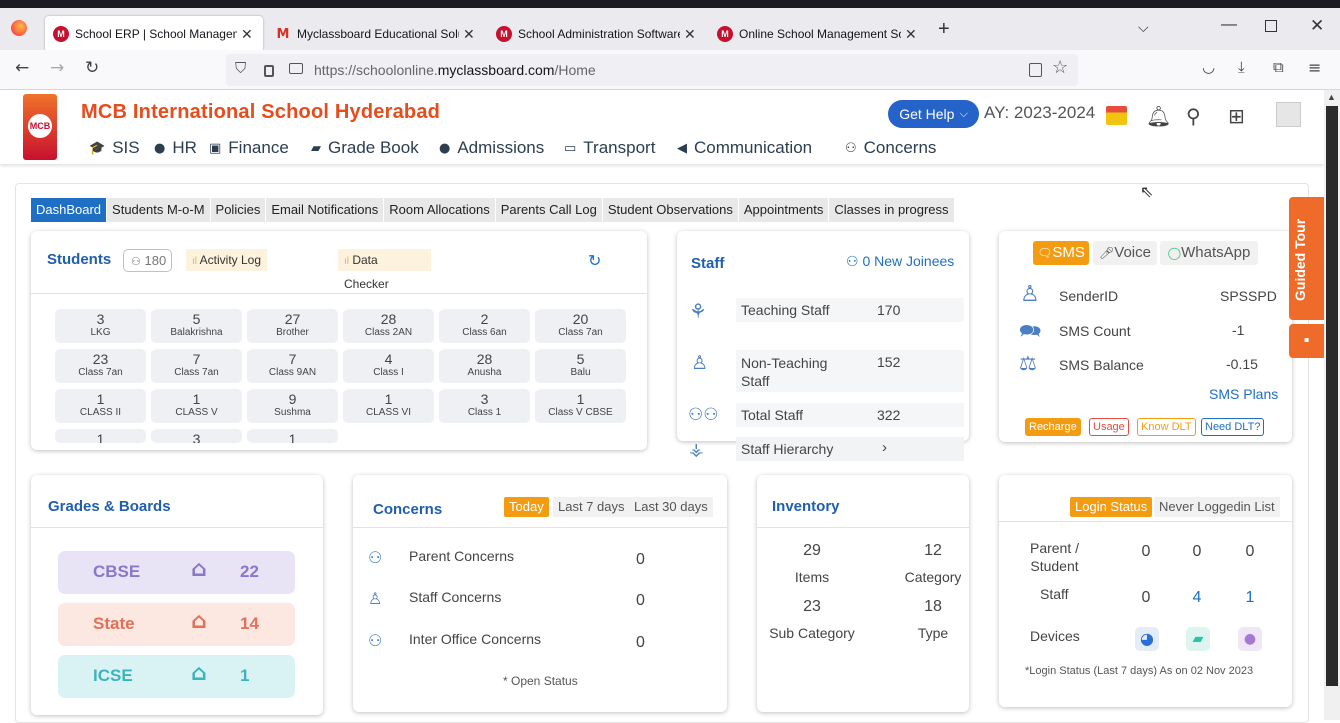  What do you see at coordinates (325, 210) in the screenshot?
I see `tab-email-notifications: Email Notifications` at bounding box center [325, 210].